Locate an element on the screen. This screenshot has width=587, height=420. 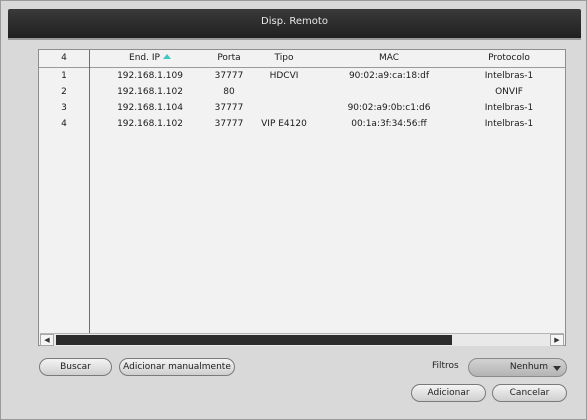
header-mac: MAC is located at coordinates (389, 58).